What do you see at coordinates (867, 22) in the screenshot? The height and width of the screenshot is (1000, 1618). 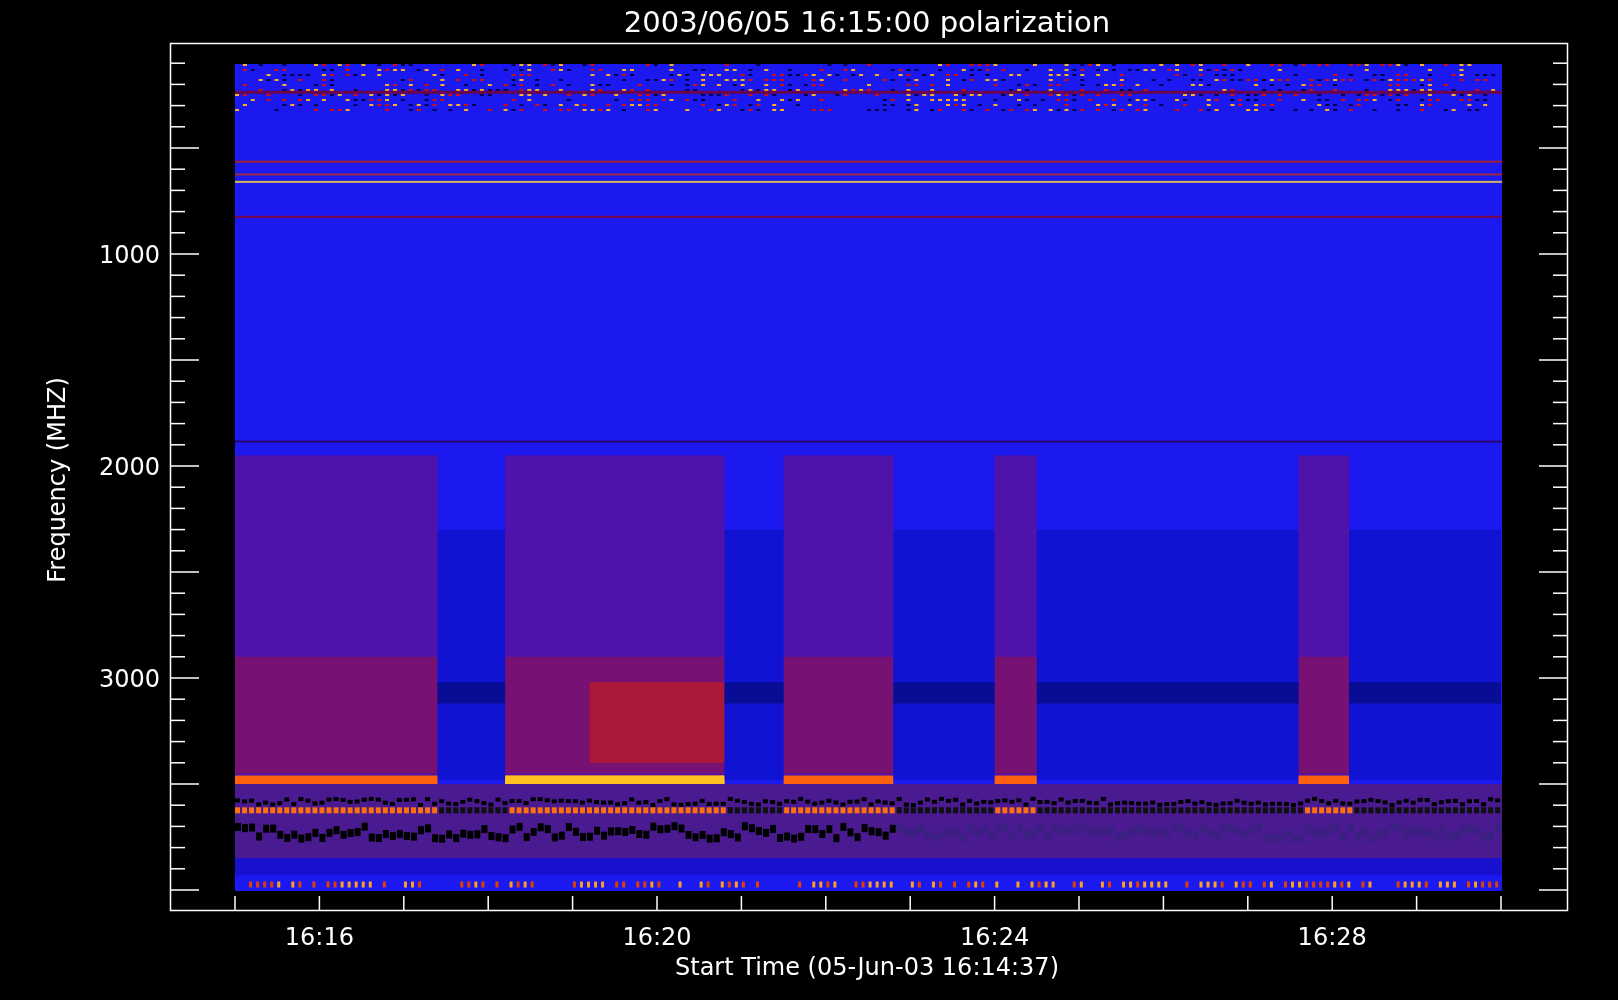 I see `chart-title: 2003/06/05 16:15:00 polarization` at bounding box center [867, 22].